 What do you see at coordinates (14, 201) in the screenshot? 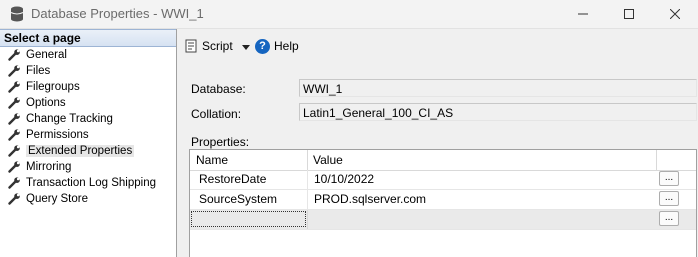
I see `wrench-icon` at bounding box center [14, 201].